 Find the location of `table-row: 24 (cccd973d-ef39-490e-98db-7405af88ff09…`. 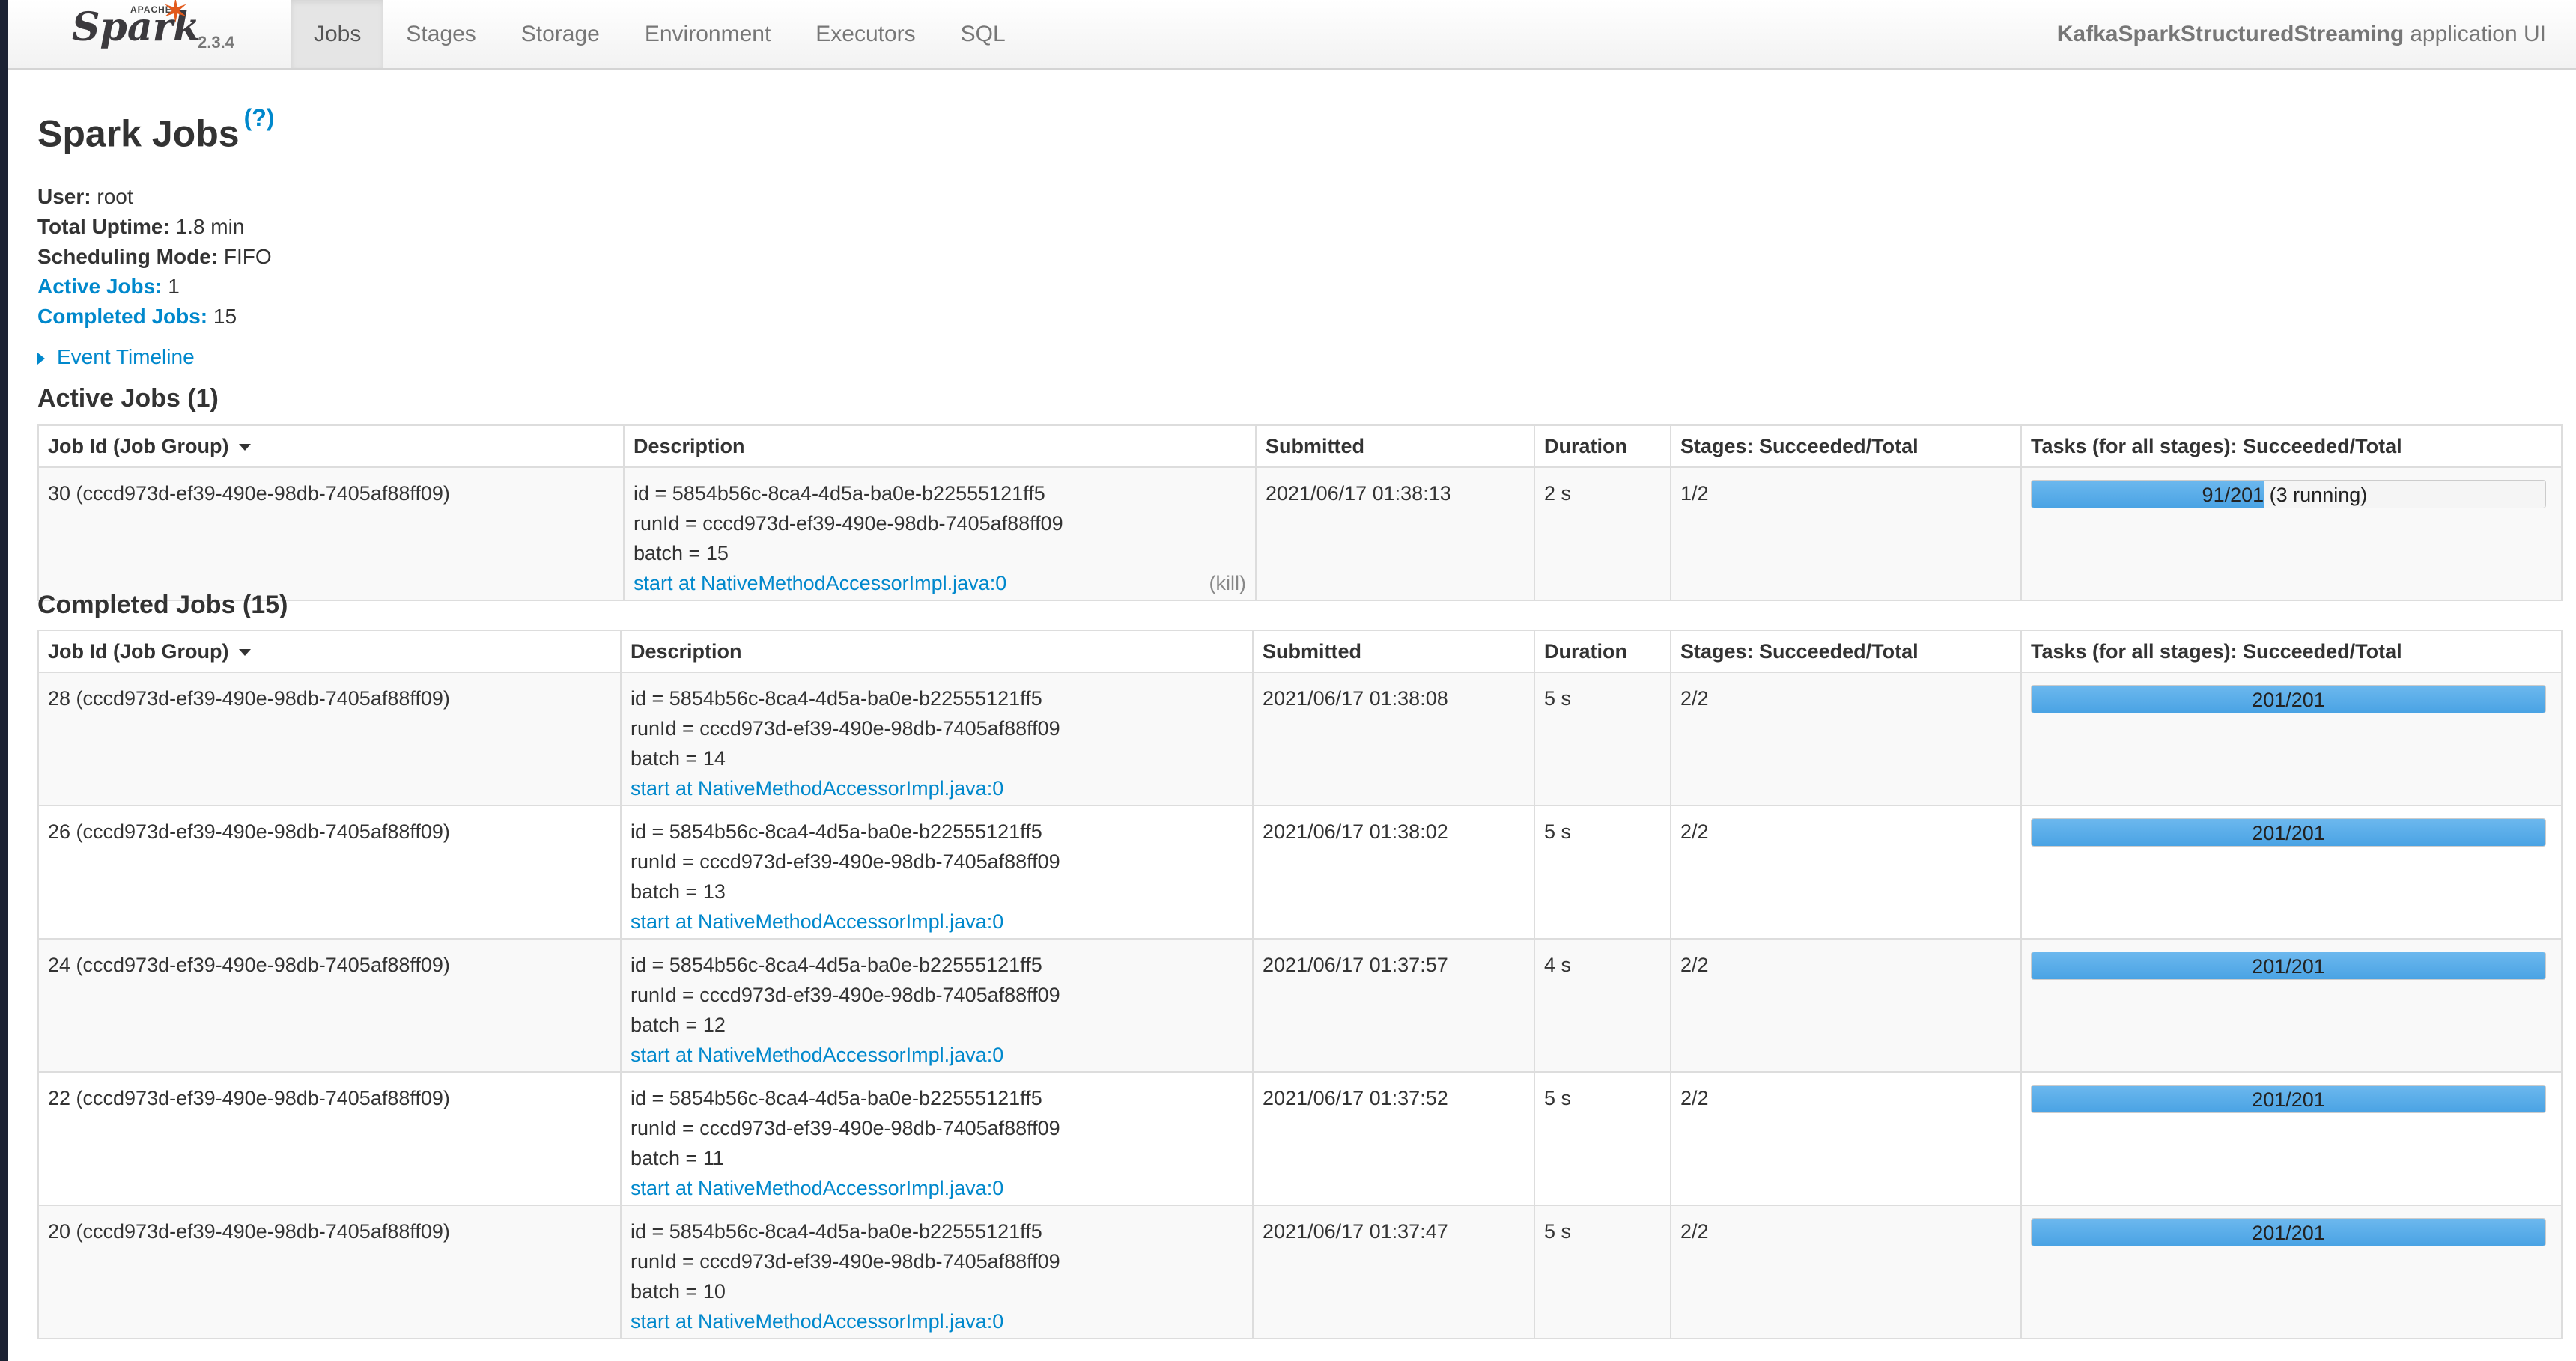

table-row: 24 (cccd973d-ef39-490e-98db-7405af88ff09… is located at coordinates (1300, 1005).